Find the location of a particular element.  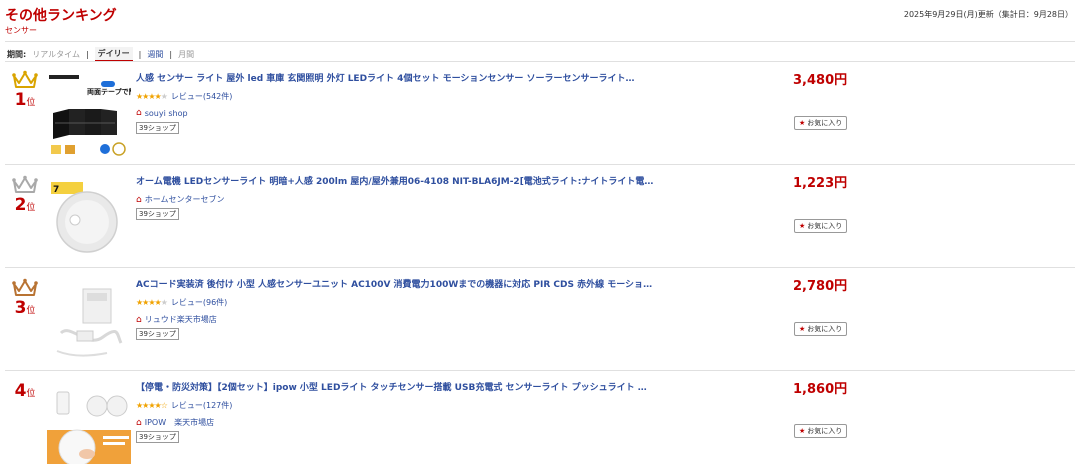

shop-link: ⌂ ホームセンターセブン is located at coordinates (180, 199).